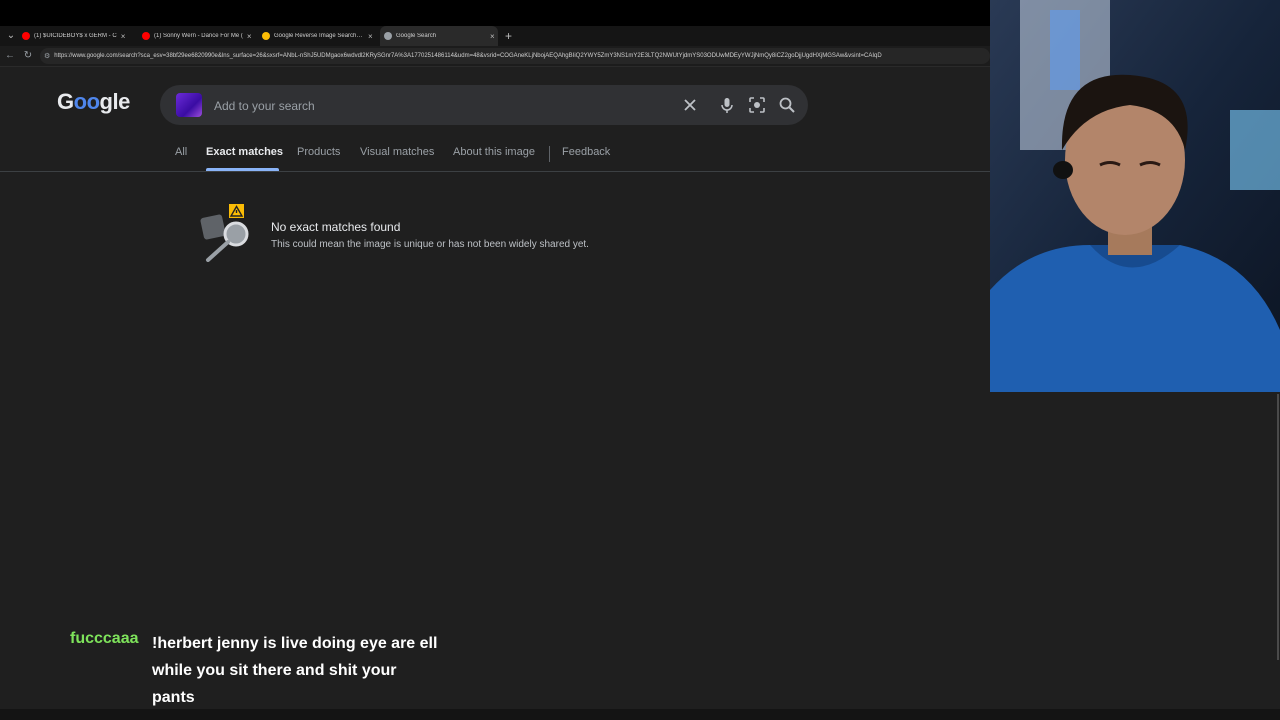 The width and height of the screenshot is (1280, 720). Describe the element at coordinates (508, 36) in the screenshot. I see `new-tab-button: +` at that location.